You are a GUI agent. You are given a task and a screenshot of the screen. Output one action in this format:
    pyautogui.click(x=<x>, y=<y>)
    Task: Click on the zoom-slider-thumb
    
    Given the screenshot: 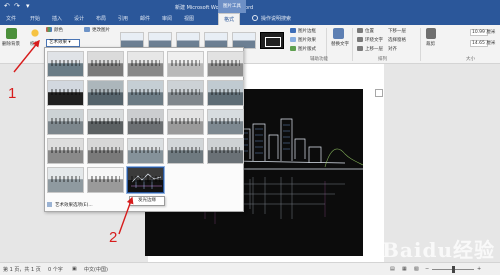 What is the action you would take?
    pyautogui.click(x=453, y=269)
    